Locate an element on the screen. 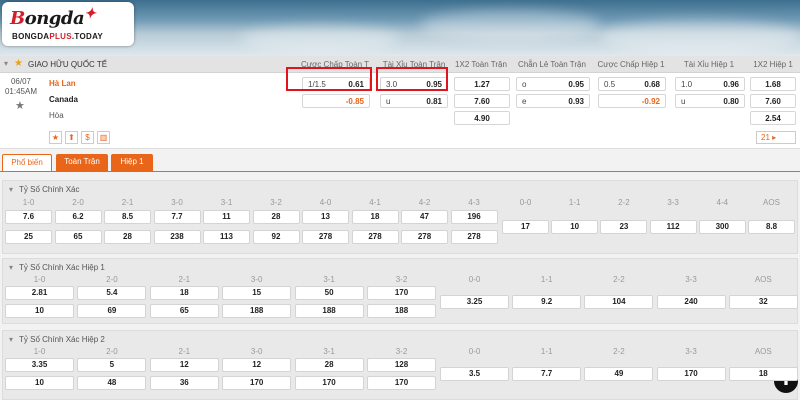  col-header-1x2-h1: 1X2 Hiệp 1 is located at coordinates (773, 64).